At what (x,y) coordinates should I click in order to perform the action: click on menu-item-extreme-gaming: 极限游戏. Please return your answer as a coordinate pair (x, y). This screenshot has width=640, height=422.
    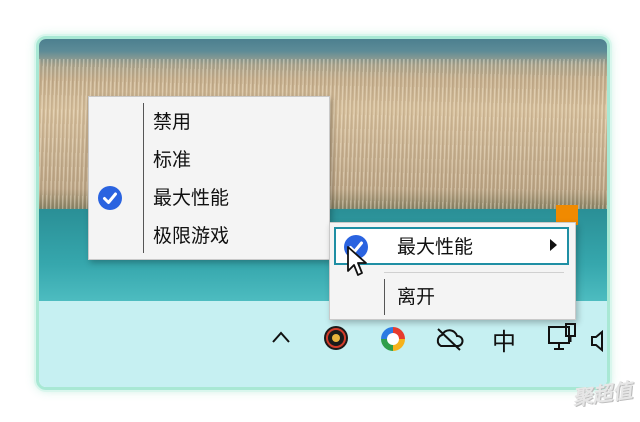
    Looking at the image, I should click on (191, 236).